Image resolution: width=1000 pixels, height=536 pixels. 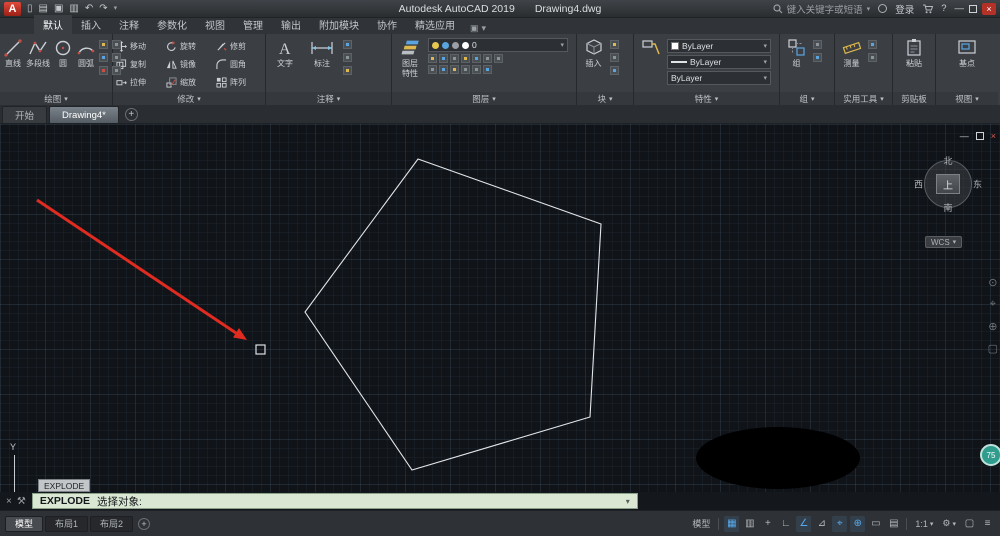 I want to click on customization-menu-icon: ≡, so click(x=987, y=524).